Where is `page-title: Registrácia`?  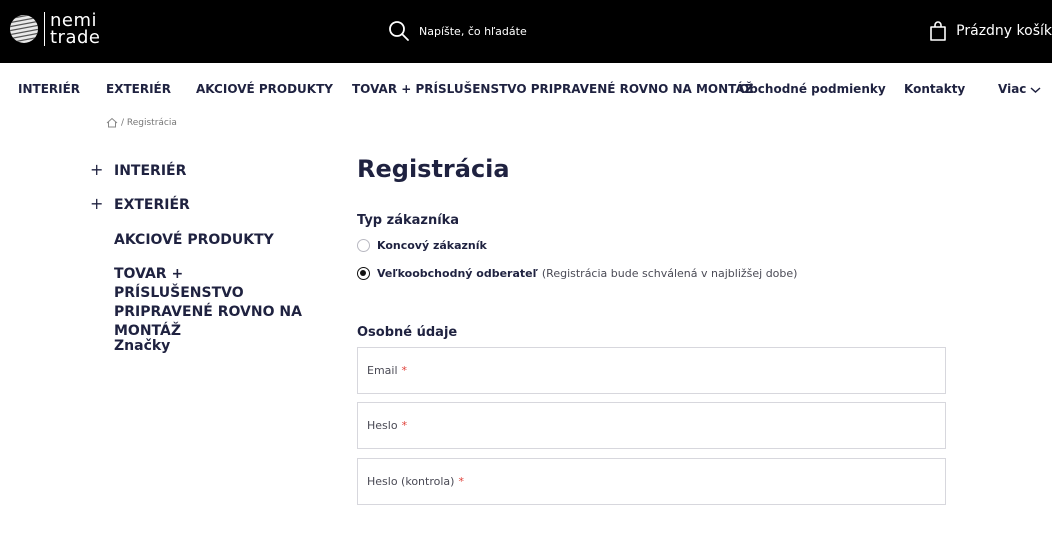 page-title: Registrácia is located at coordinates (433, 169).